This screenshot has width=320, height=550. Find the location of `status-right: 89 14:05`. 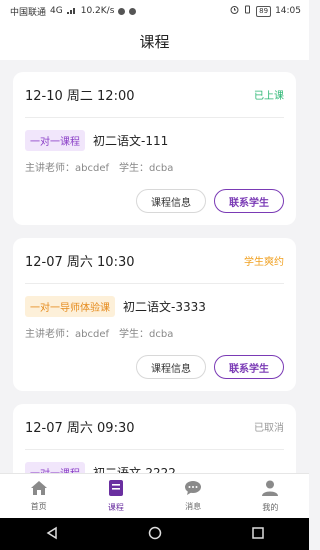

status-right: 89 14:05 is located at coordinates (265, 11).